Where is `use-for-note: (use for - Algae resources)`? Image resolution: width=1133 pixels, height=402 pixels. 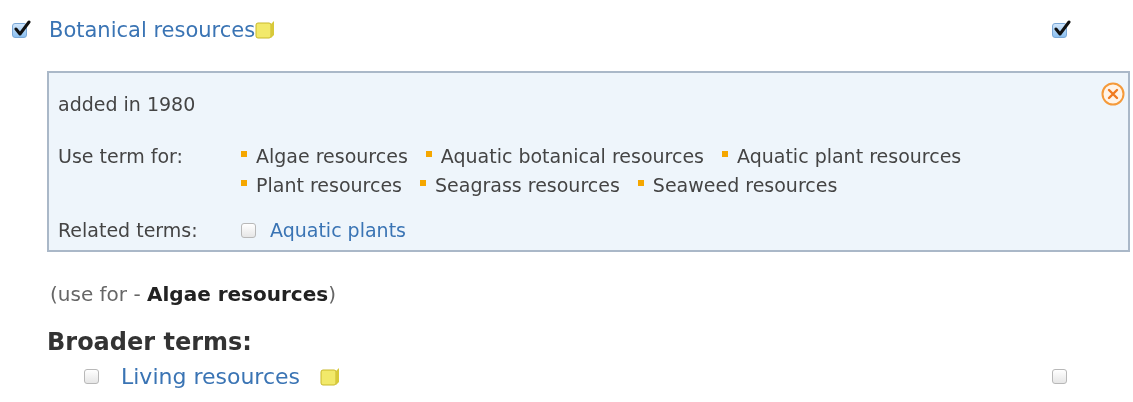 use-for-note: (use for - Algae resources) is located at coordinates (193, 294).